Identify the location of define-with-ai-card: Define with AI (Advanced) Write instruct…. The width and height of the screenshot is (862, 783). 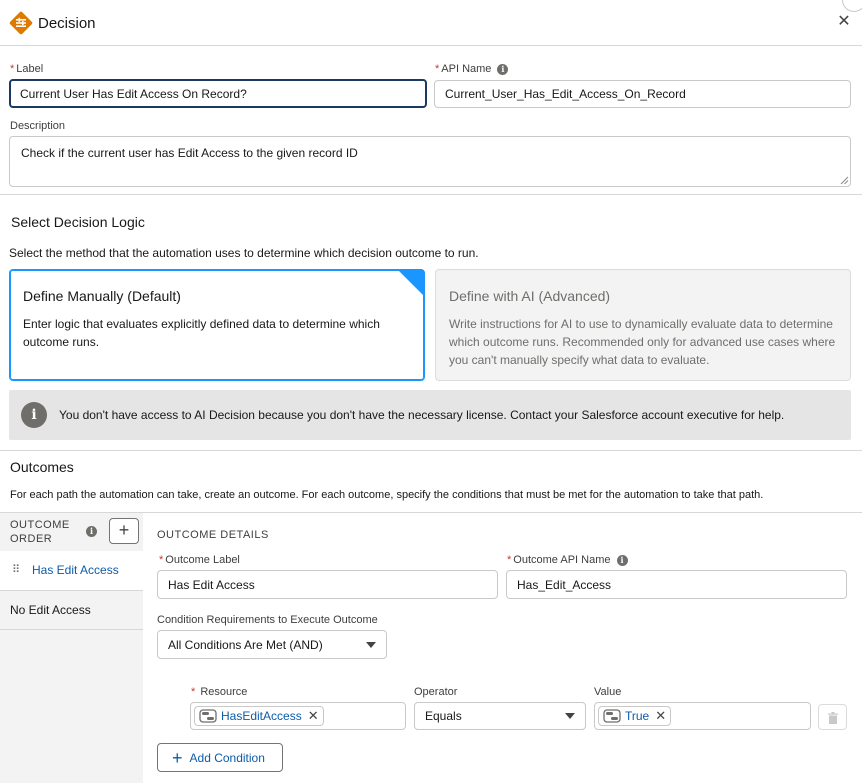
(643, 325).